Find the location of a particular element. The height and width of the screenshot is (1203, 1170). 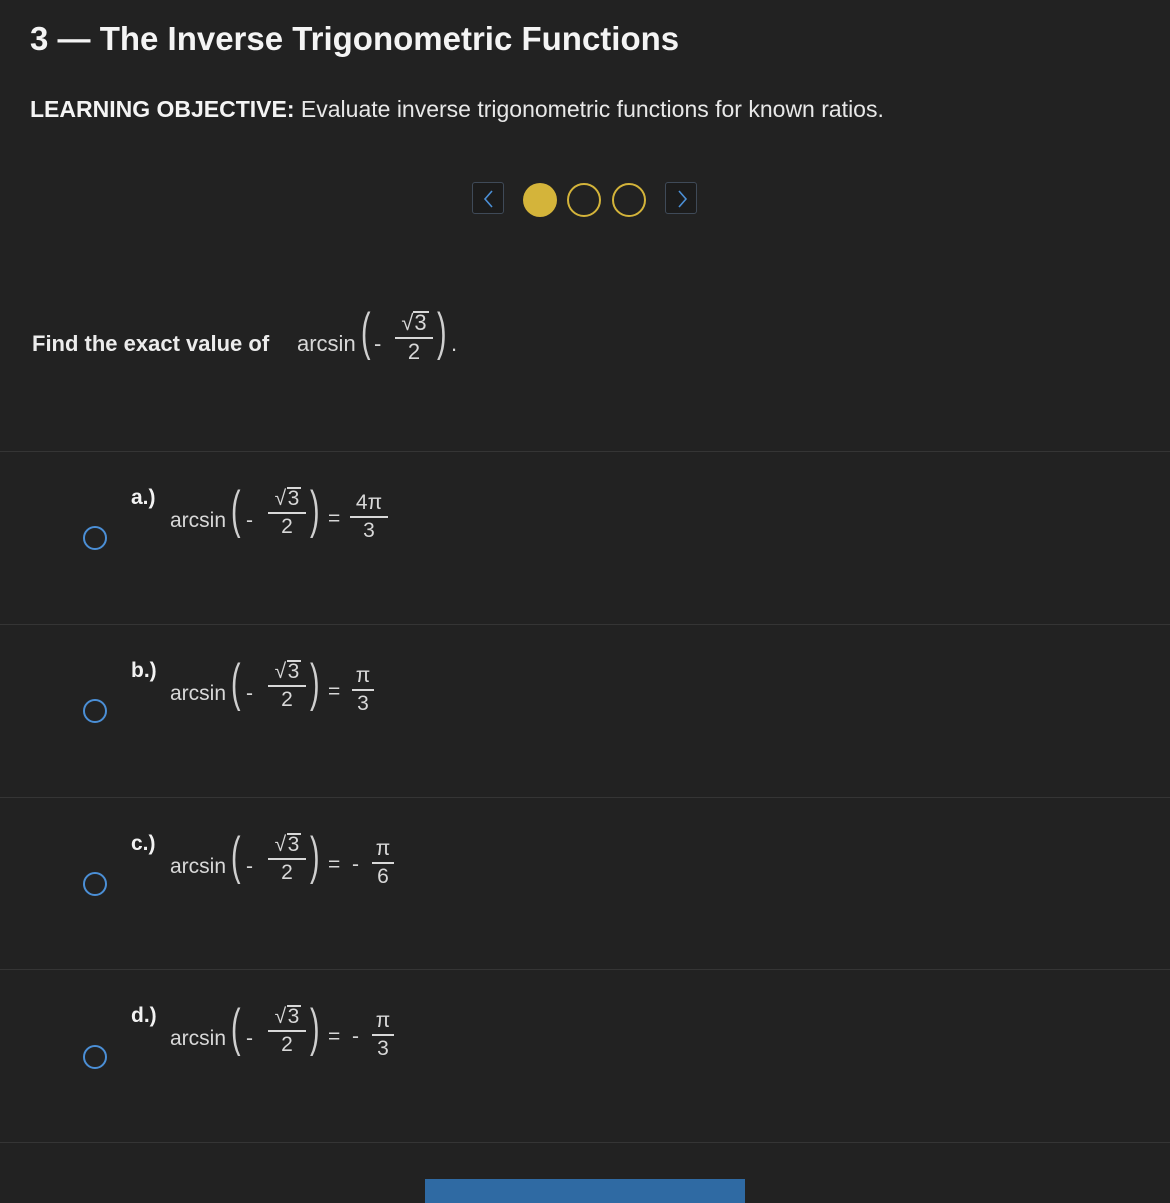

option-expression: arcsin ( - √ 3 2 ) = - π 6 is located at coordinates (300, 863).